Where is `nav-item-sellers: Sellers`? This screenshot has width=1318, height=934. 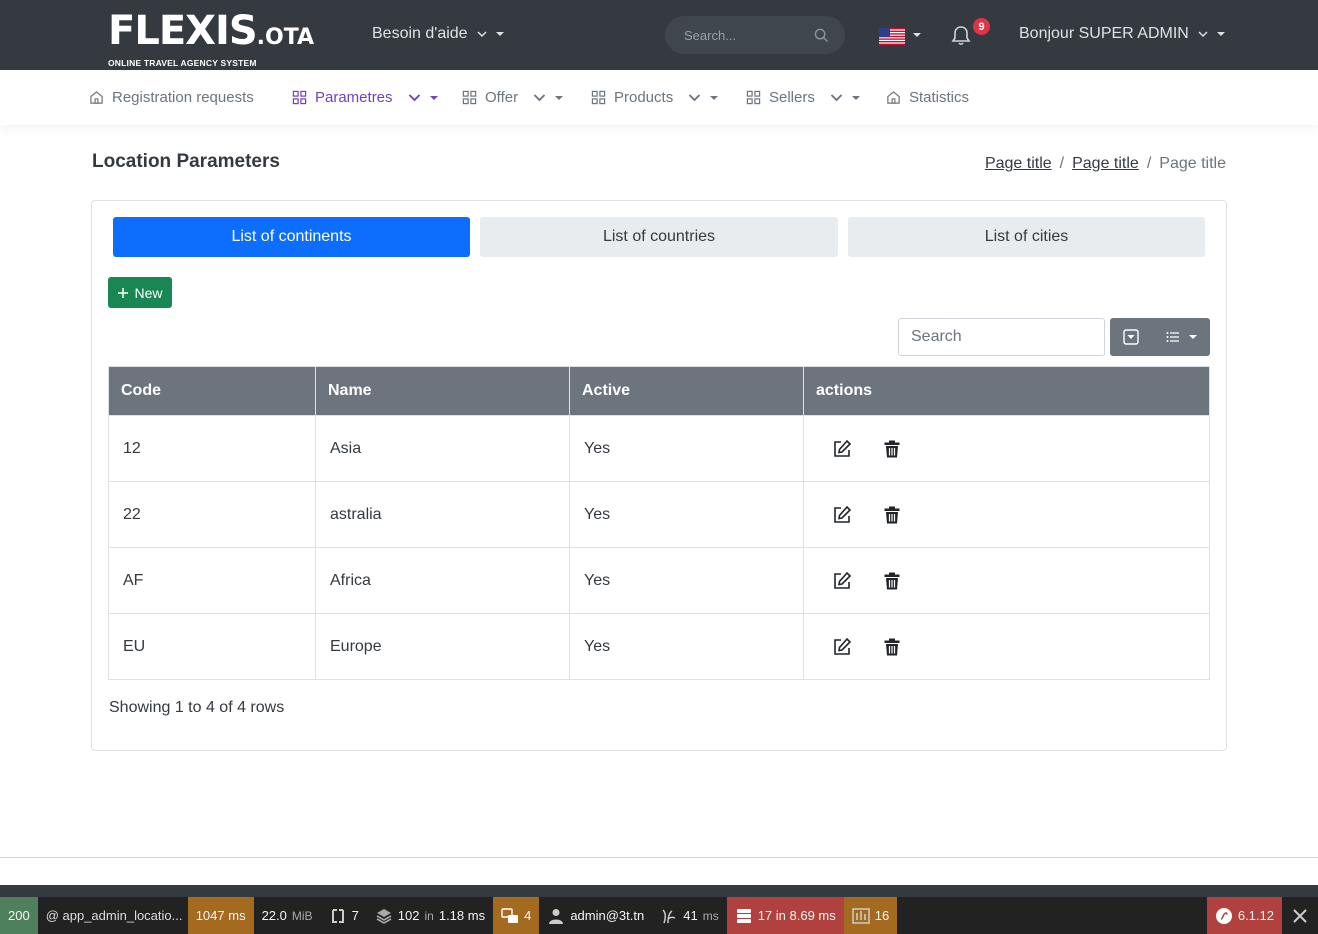 nav-item-sellers: Sellers is located at coordinates (803, 97).